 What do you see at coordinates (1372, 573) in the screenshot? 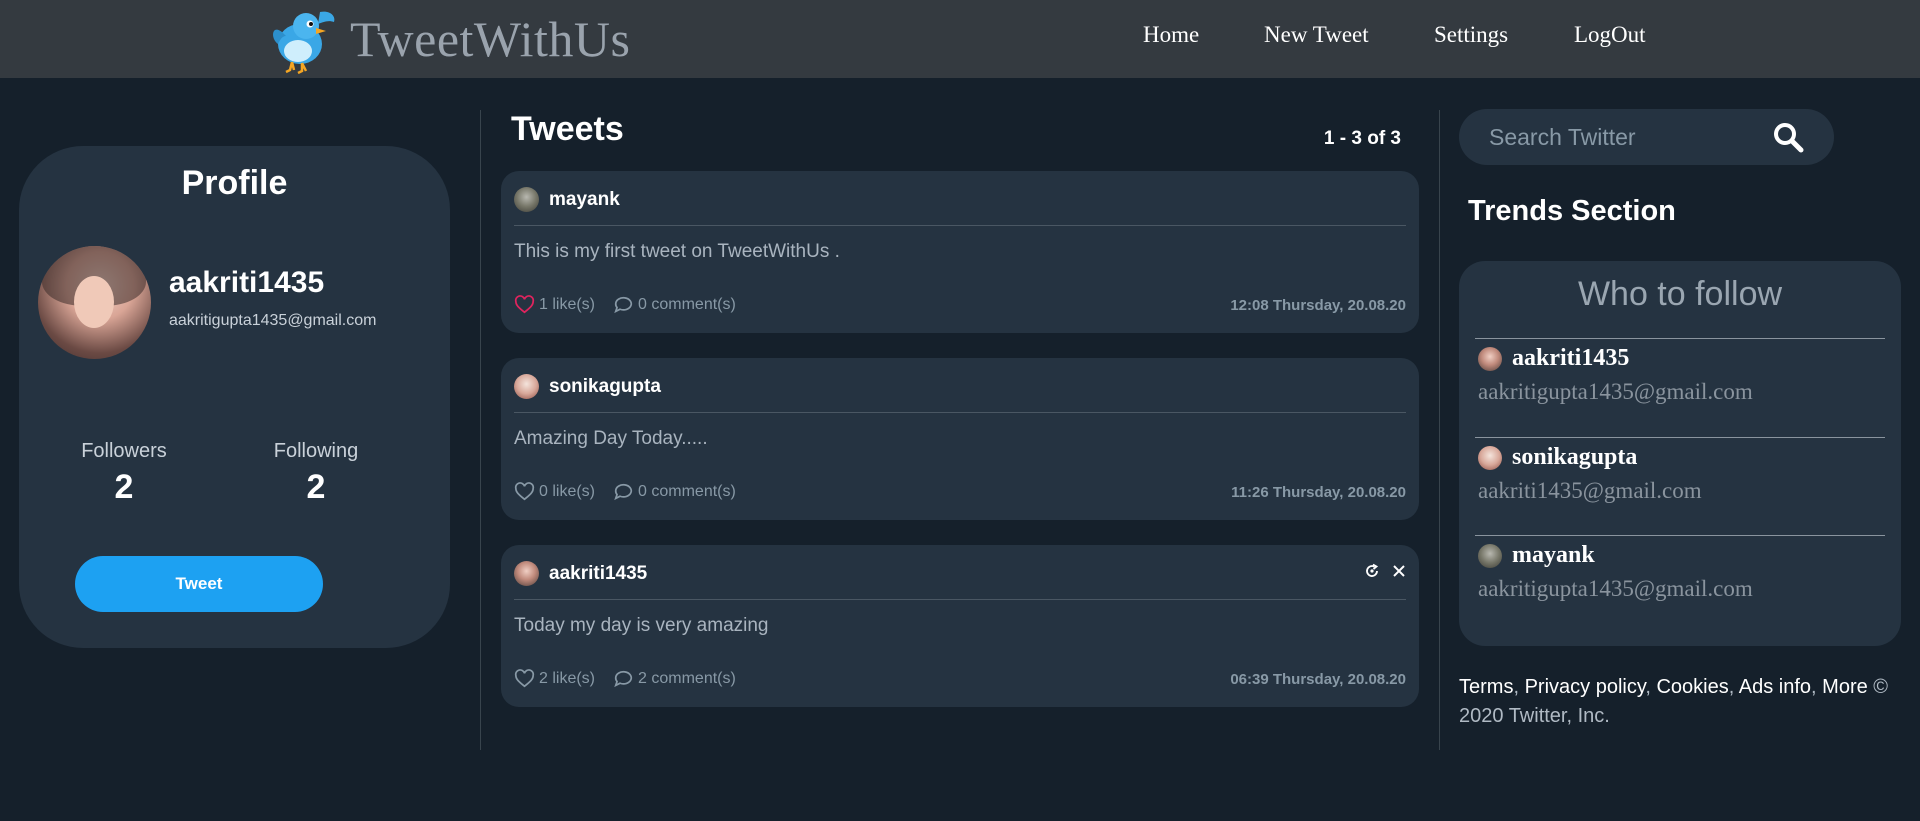
I see `refresh-edit-icon` at bounding box center [1372, 573].